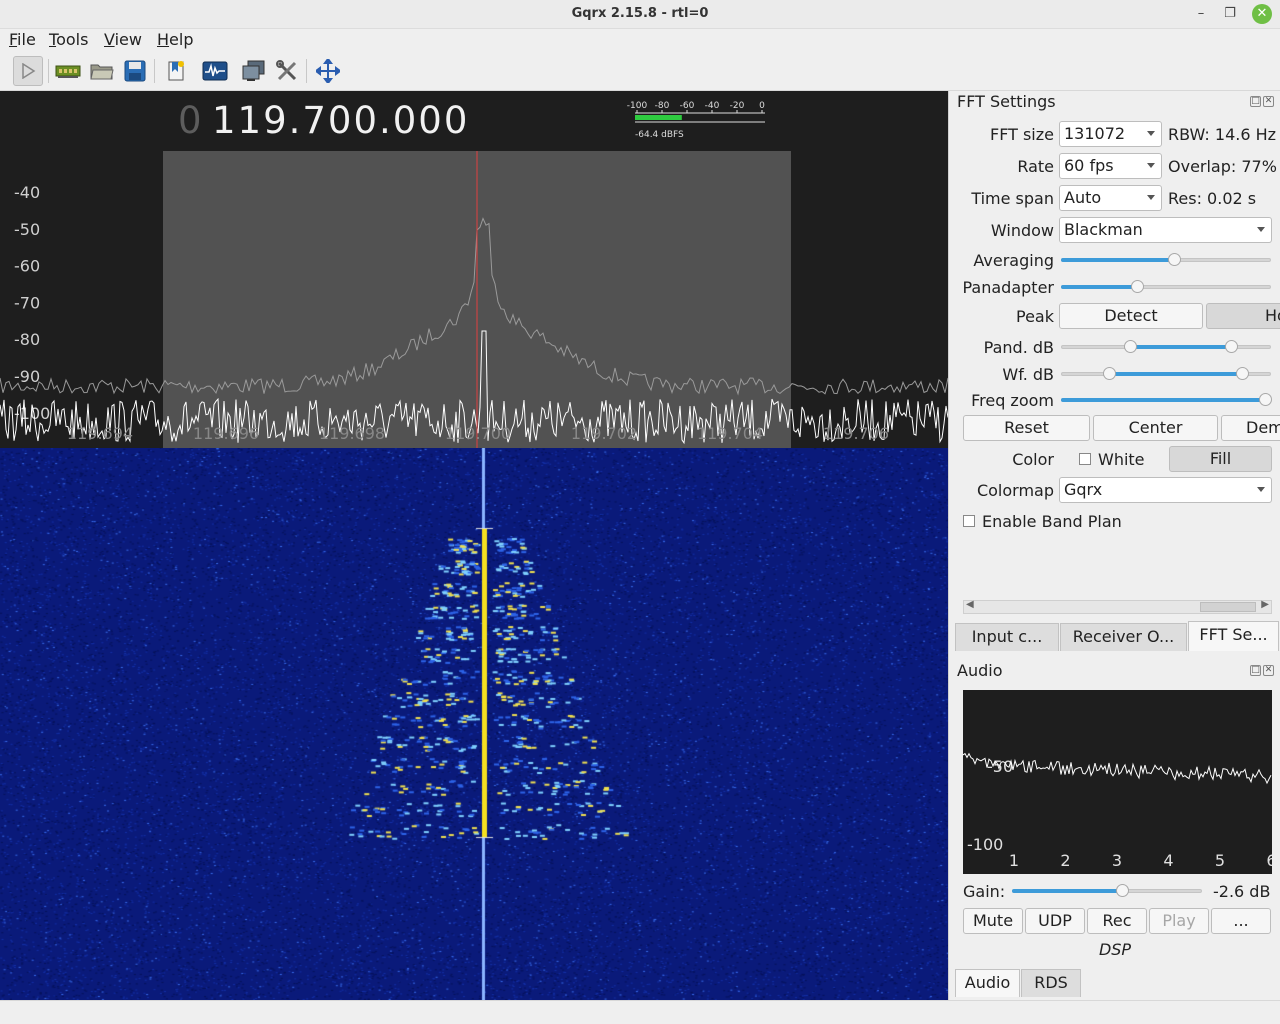 Image resolution: width=1280 pixels, height=1024 pixels. I want to click on input-device-icon, so click(68, 71).